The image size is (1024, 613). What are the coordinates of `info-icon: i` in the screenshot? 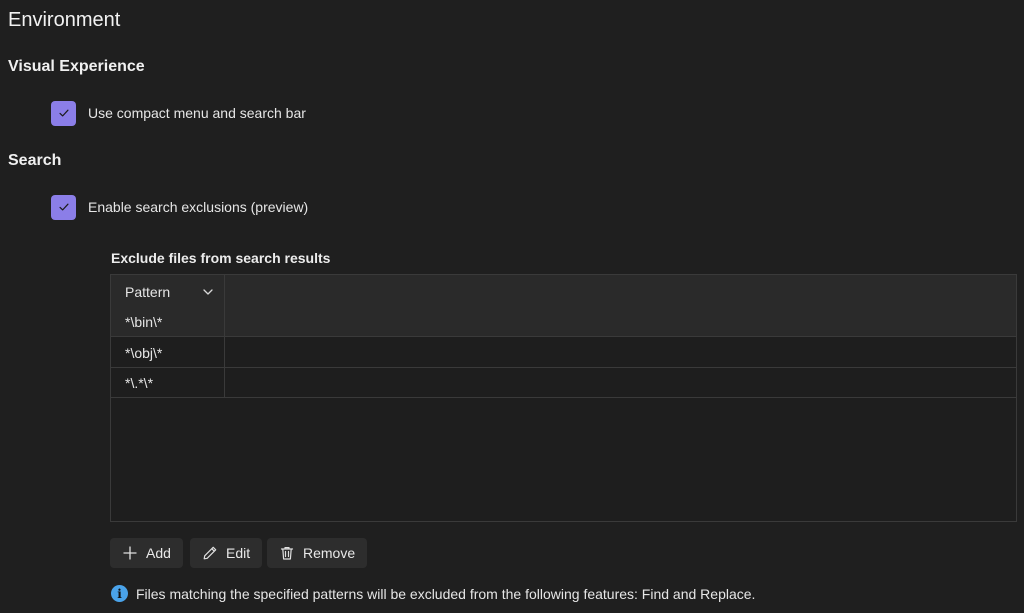 It's located at (119, 593).